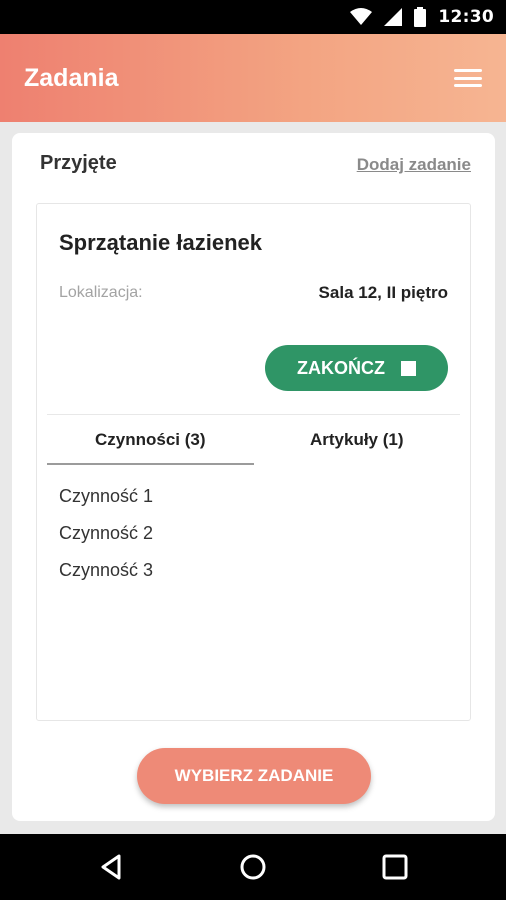 The width and height of the screenshot is (506, 900). What do you see at coordinates (420, 17) in the screenshot?
I see `battery-icon` at bounding box center [420, 17].